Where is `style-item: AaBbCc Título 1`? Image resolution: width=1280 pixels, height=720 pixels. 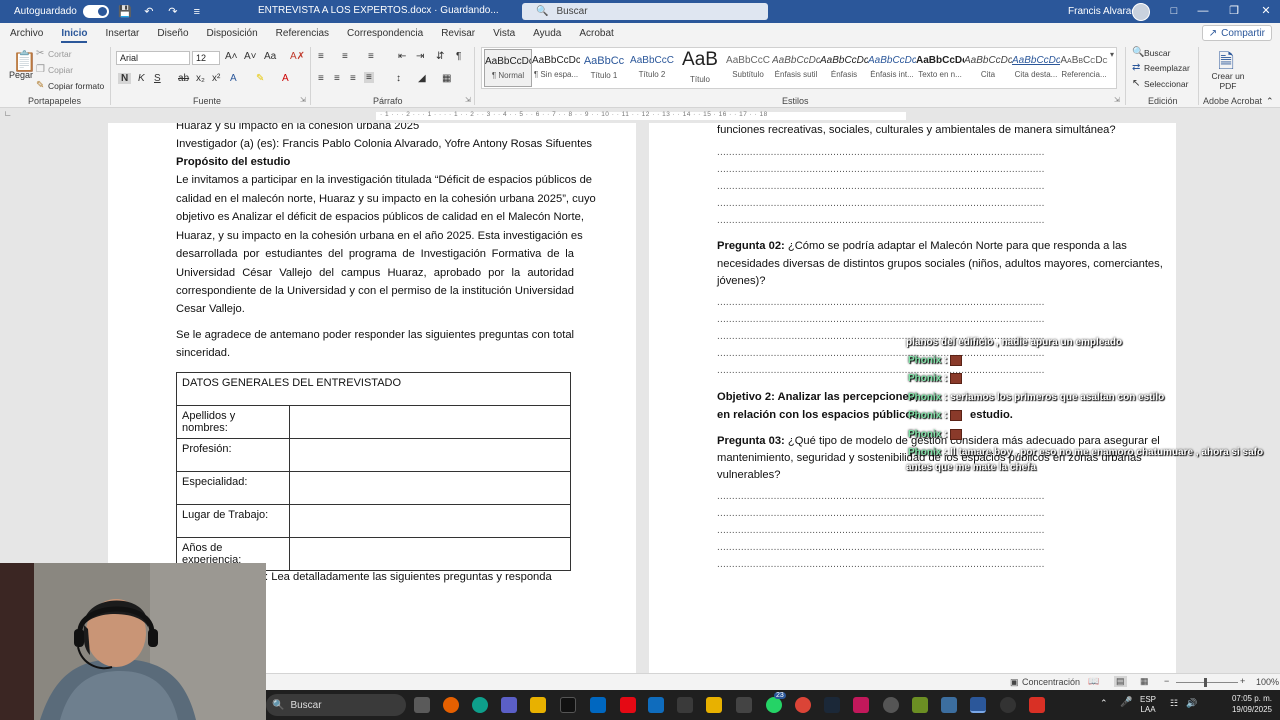
style-item: AaBbCc Título 1 is located at coordinates (604, 68).